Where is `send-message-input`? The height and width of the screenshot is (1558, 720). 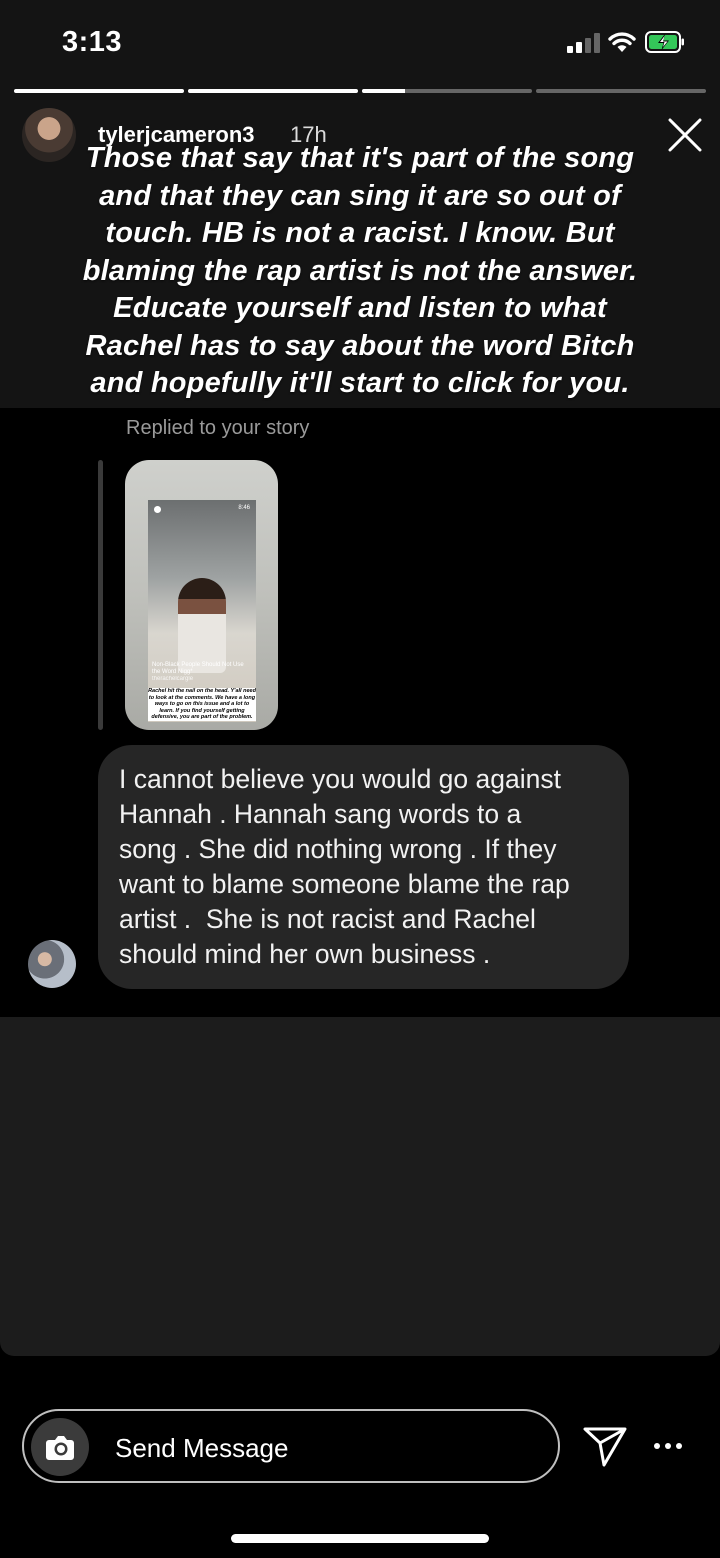 send-message-input is located at coordinates (325, 1448).